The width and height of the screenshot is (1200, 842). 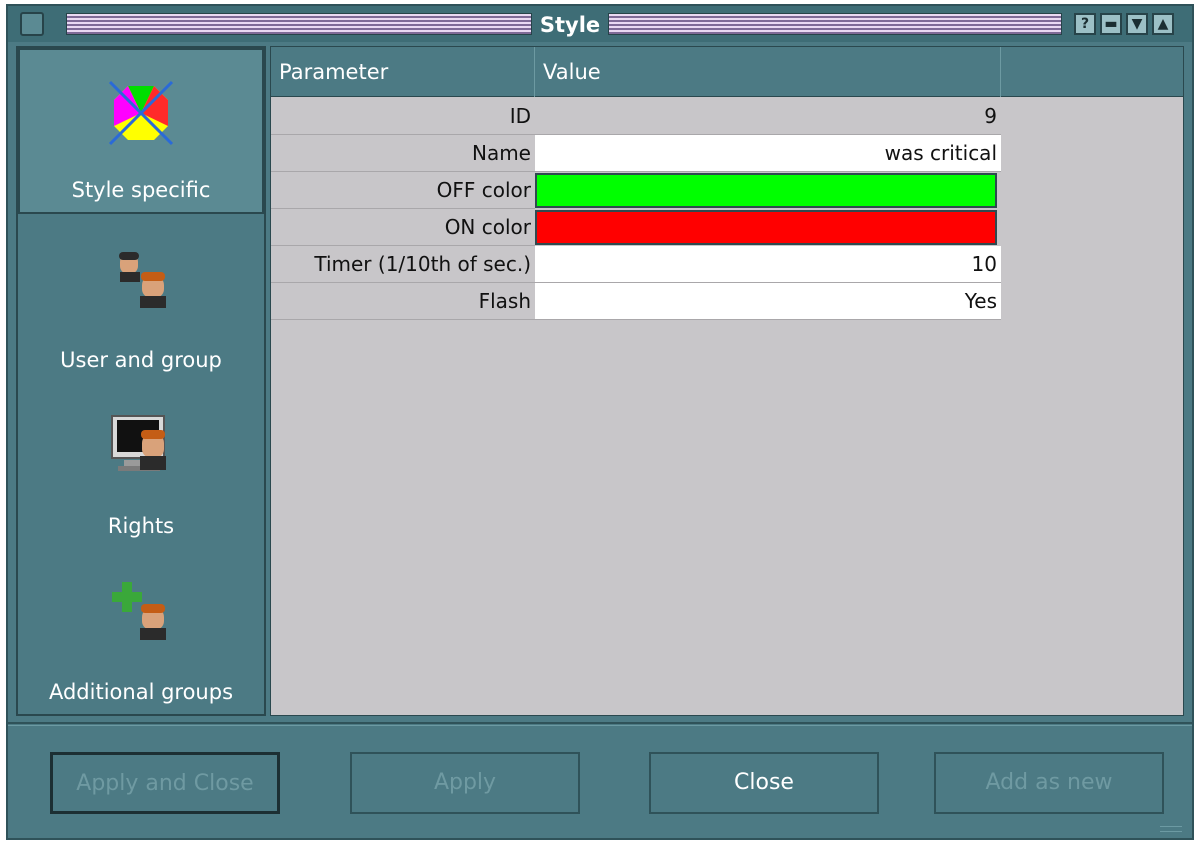 I want to click on window-title: Style, so click(x=570, y=25).